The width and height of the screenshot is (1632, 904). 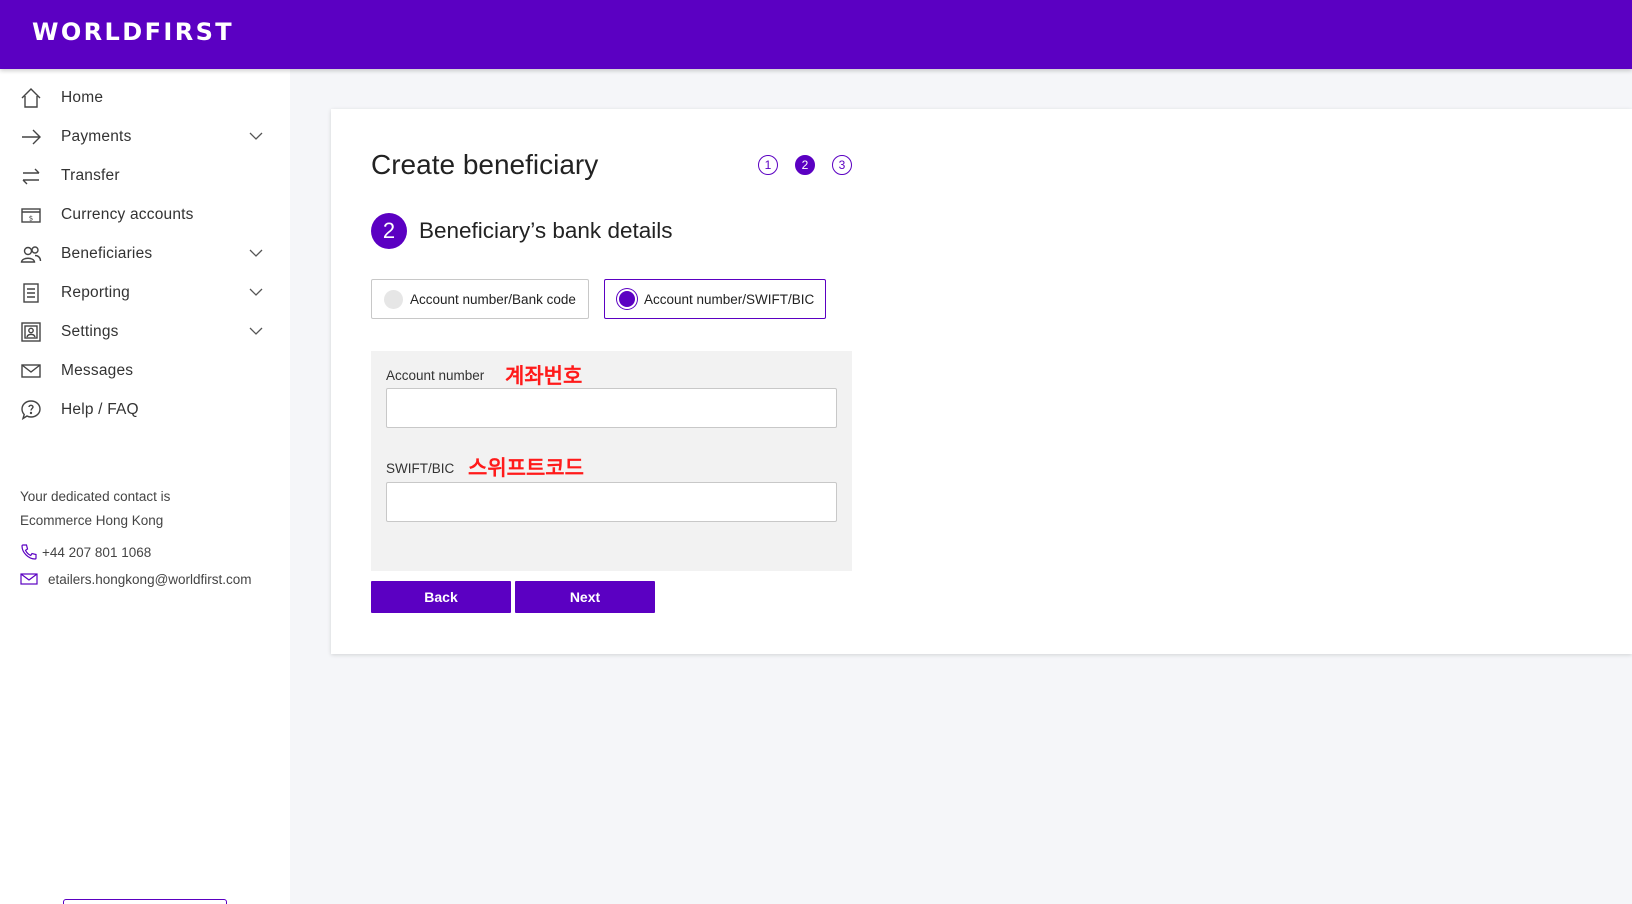 I want to click on sidebar-item-reporting: Reporting, so click(x=145, y=292).